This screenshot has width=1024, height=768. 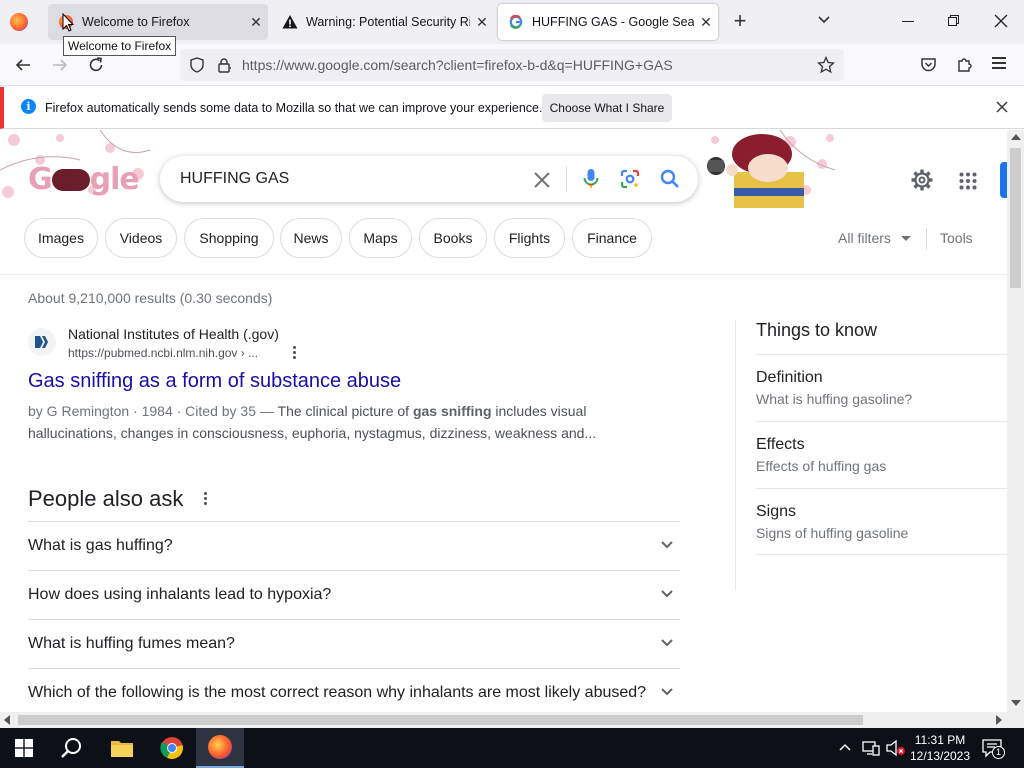 I want to click on windows-taskbar: 11:31 PM 12/13/2023 1, so click(x=512, y=748).